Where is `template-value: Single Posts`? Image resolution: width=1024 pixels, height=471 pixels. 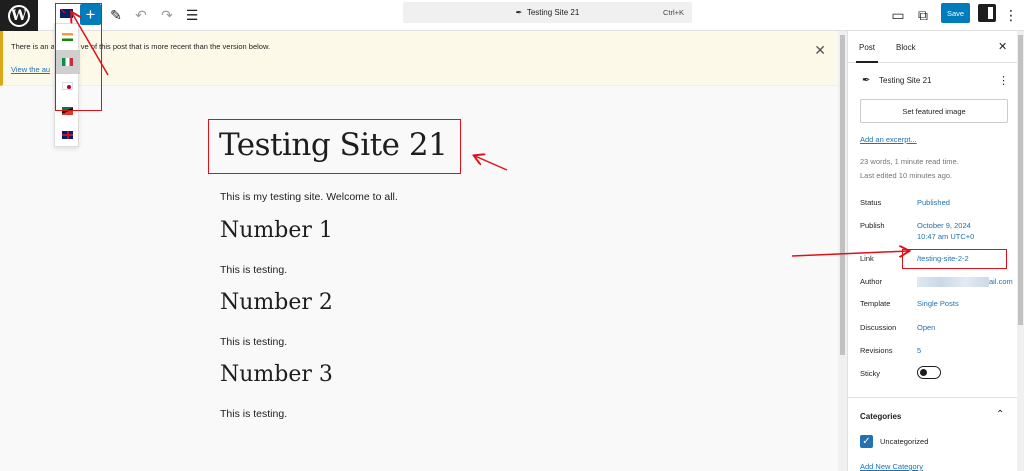 template-value: Single Posts is located at coordinates (938, 303).